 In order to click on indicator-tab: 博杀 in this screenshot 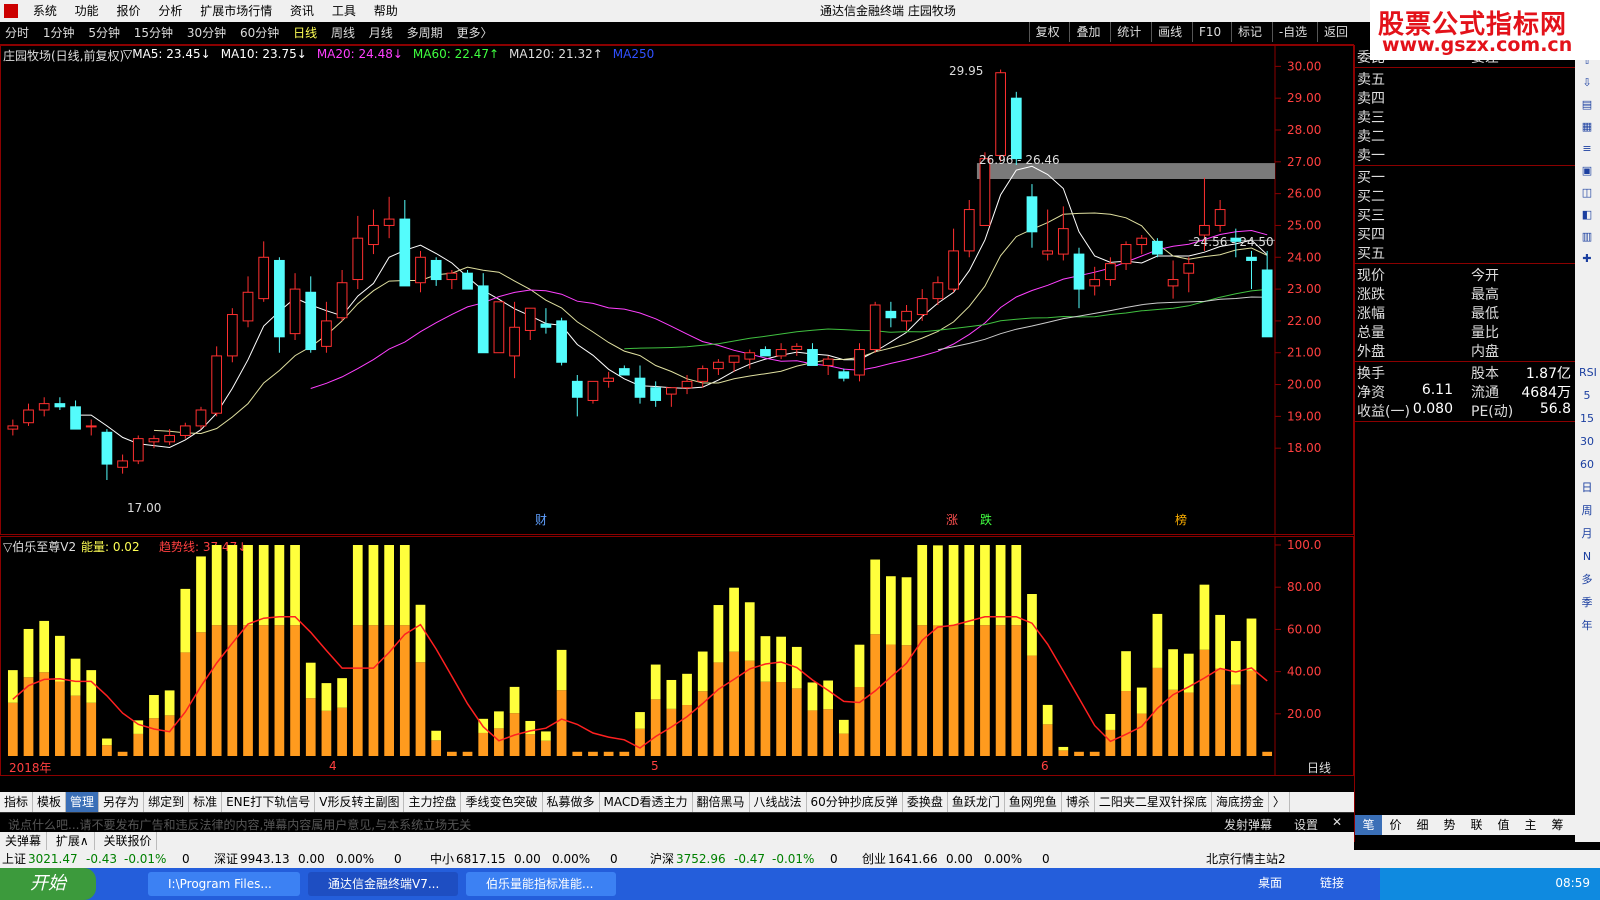, I will do `click(1078, 802)`.